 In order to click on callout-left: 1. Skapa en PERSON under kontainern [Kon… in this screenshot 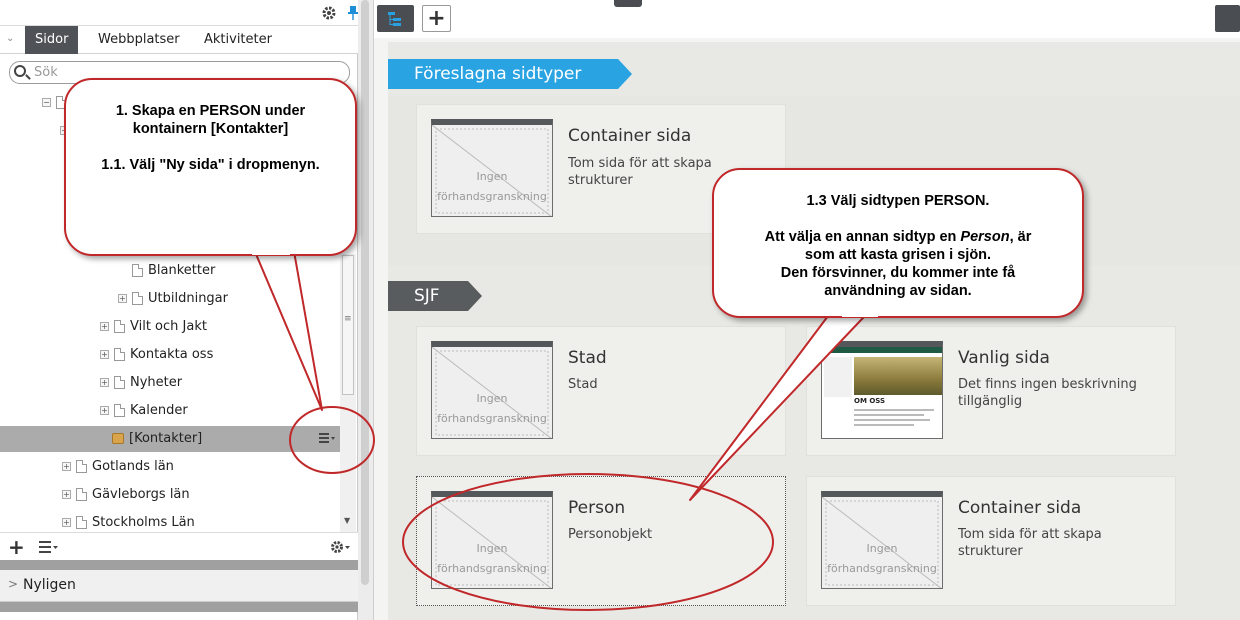, I will do `click(210, 167)`.